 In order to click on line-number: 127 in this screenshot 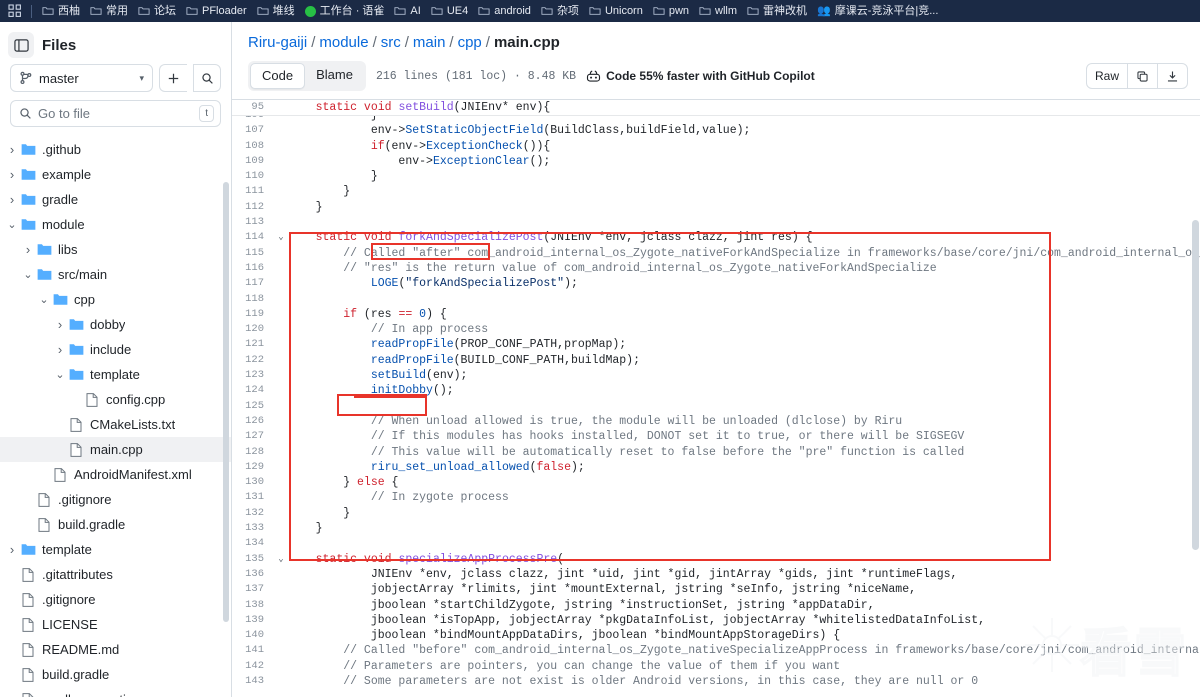, I will do `click(253, 436)`.